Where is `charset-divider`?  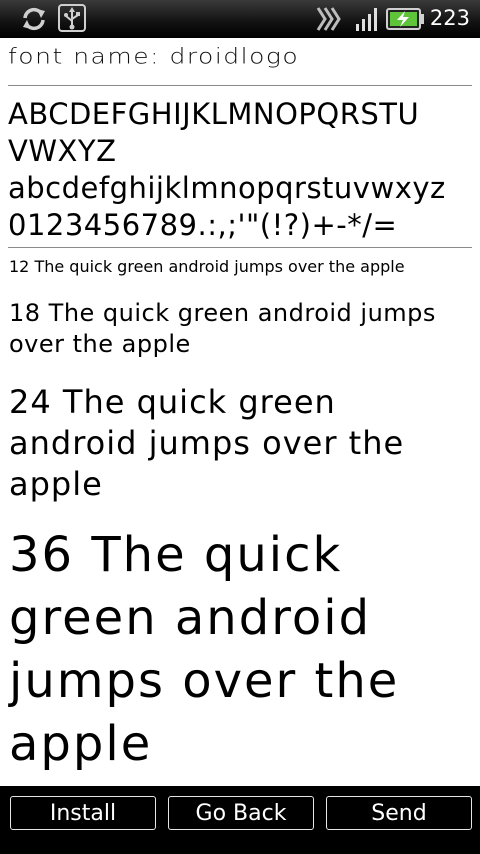
charset-divider is located at coordinates (240, 247).